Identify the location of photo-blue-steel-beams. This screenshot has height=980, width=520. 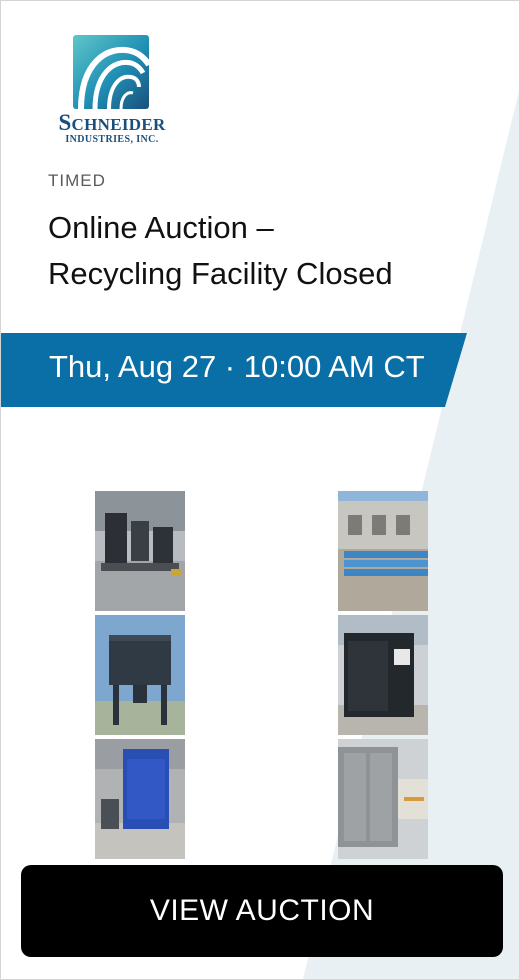
(383, 551).